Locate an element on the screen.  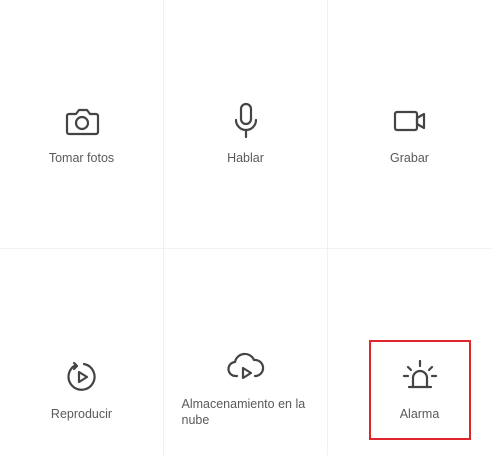
action-label: Grabar is located at coordinates (409, 158).